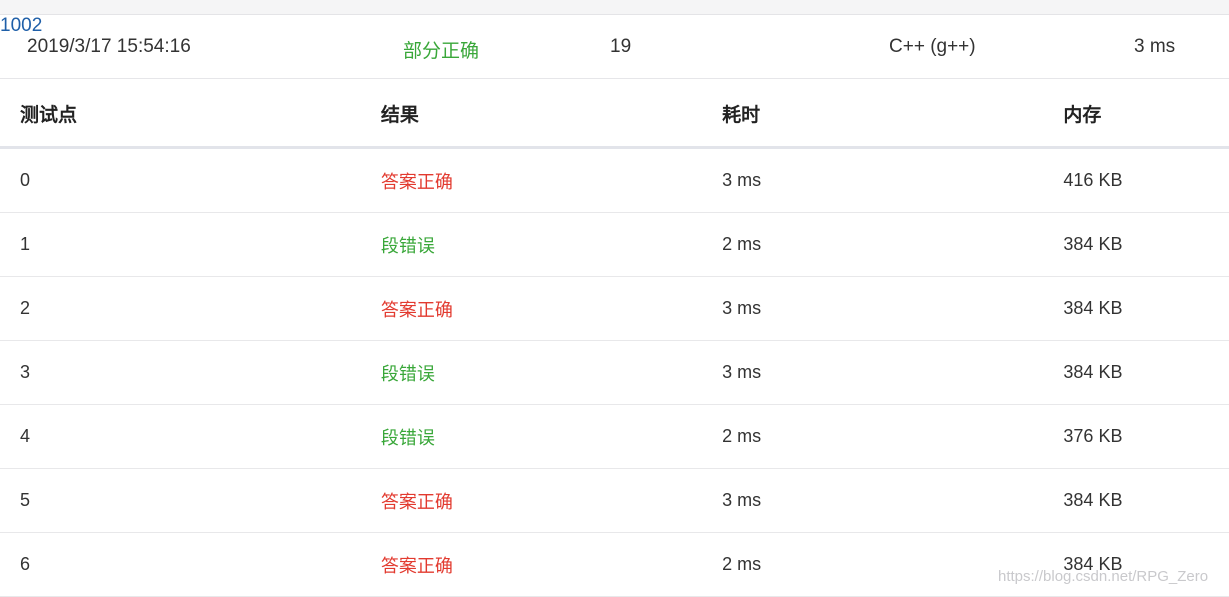  Describe the element at coordinates (551, 114) in the screenshot. I see `header-result: 结果` at that location.